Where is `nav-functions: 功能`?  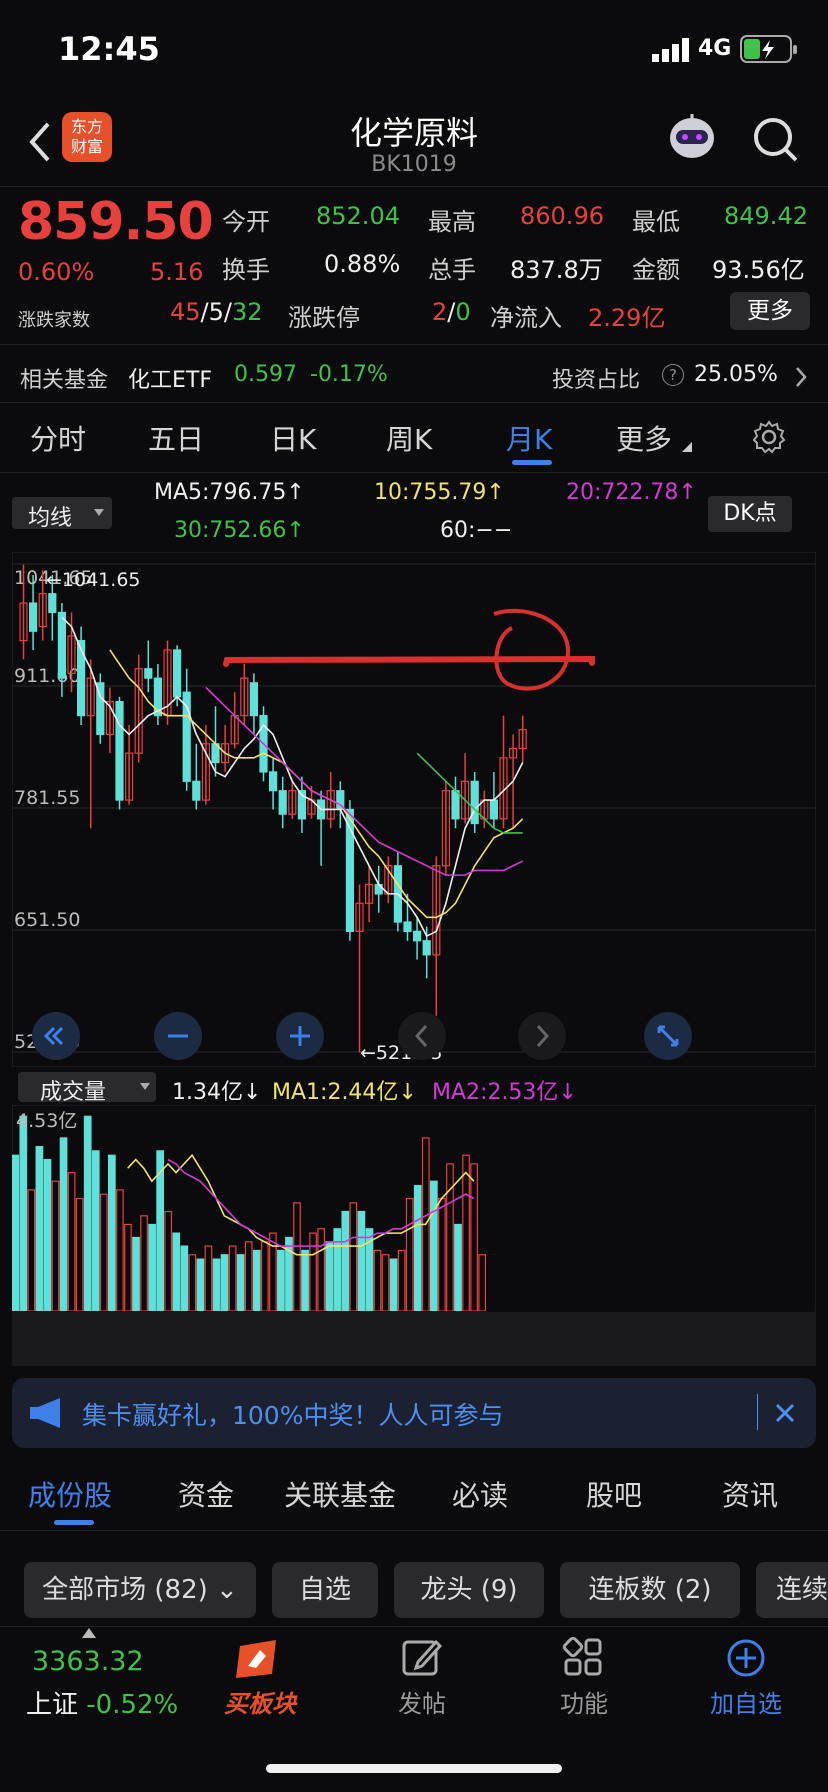 nav-functions: 功能 is located at coordinates (584, 1677).